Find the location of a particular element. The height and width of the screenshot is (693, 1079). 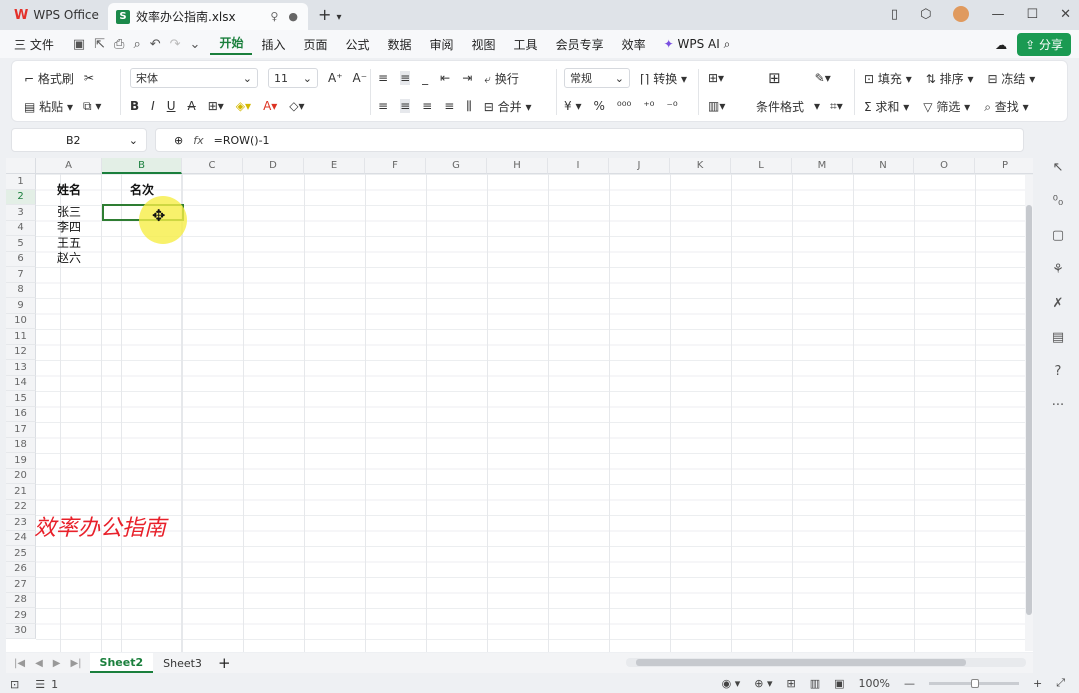

eye-icon: ◉ ▾ is located at coordinates (731, 683).